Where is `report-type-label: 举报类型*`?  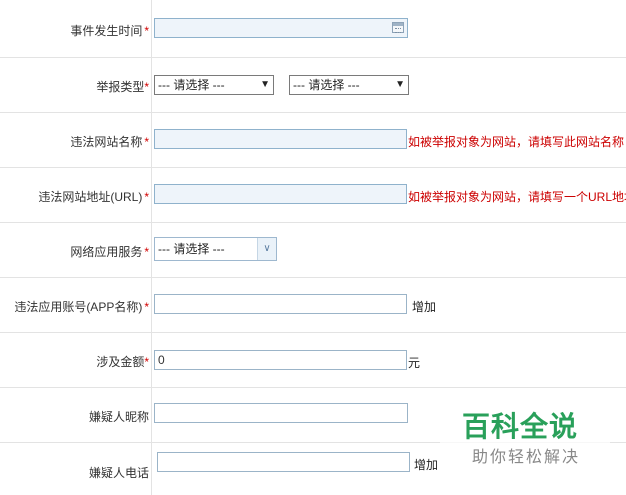 report-type-label: 举报类型* is located at coordinates (122, 87).